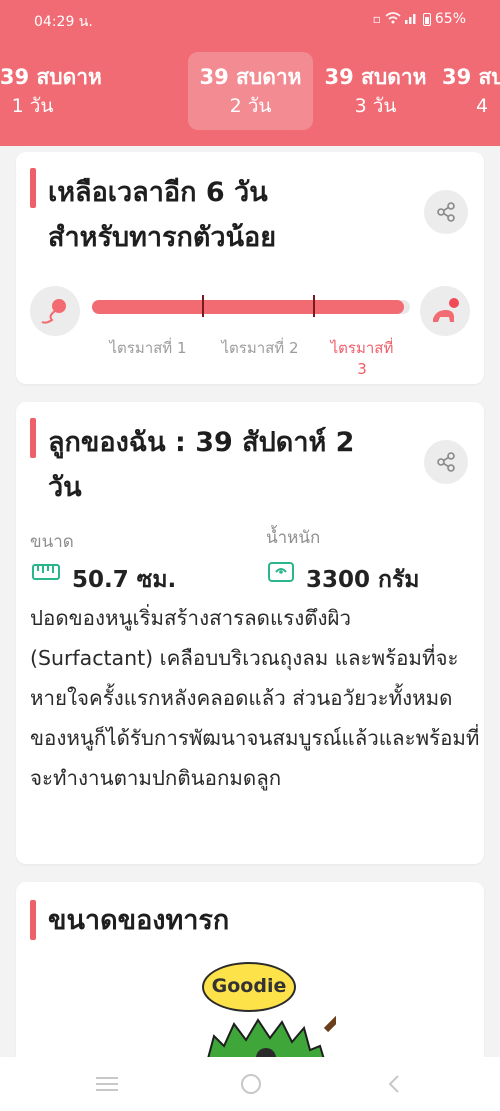 The height and width of the screenshot is (1111, 500). I want to click on trimester-1-label: ไตรมาสที่ 1, so click(148, 348).